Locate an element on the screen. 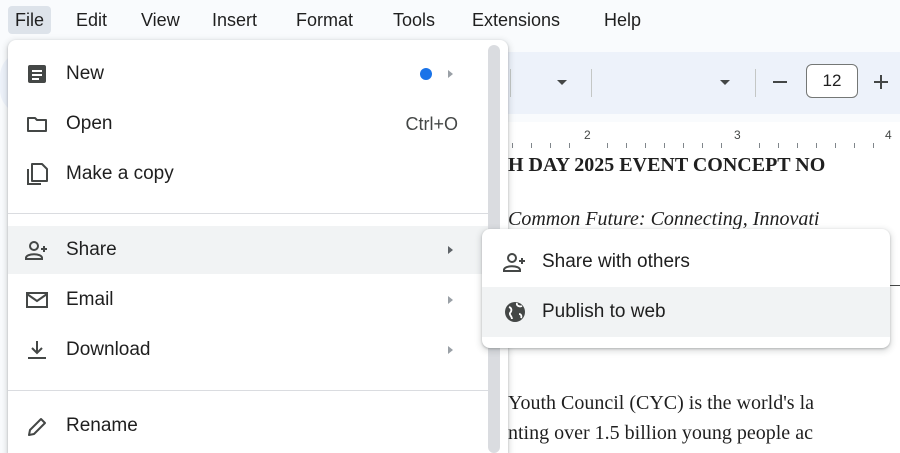 The height and width of the screenshot is (453, 900). mail-icon is located at coordinates (37, 300).